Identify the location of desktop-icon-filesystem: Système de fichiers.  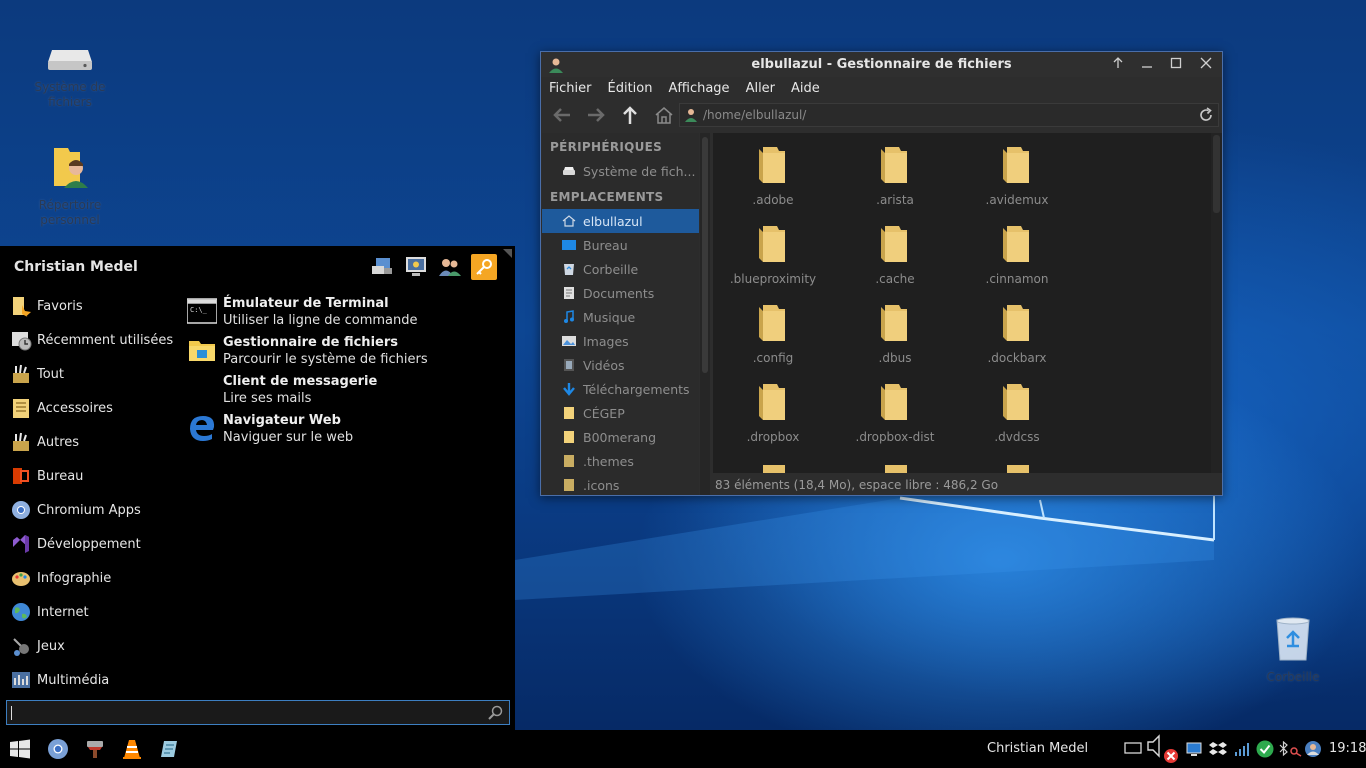
(70, 77).